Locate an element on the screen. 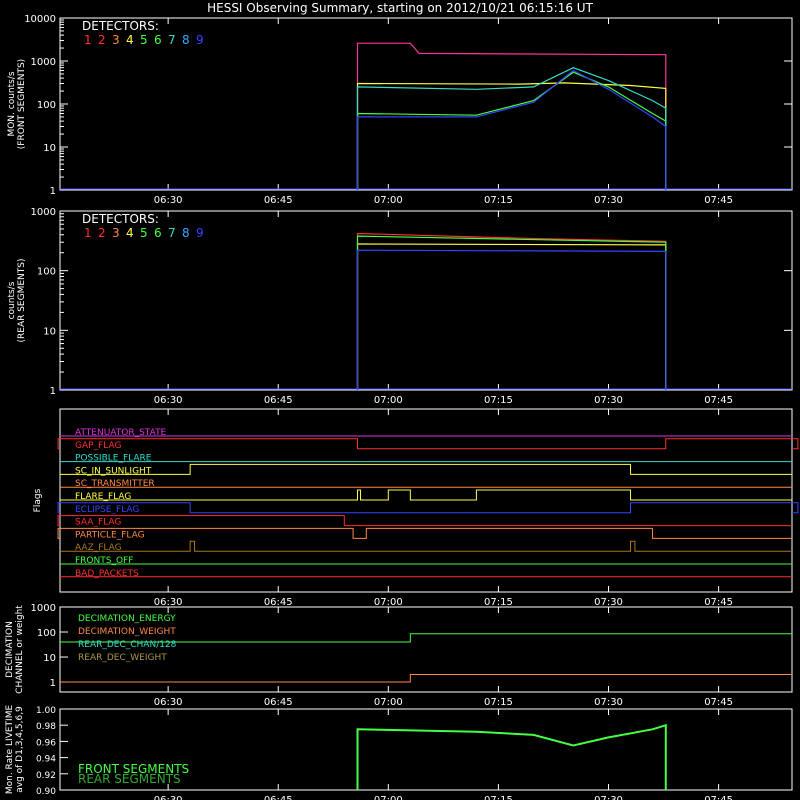  decimation-legend-3: REAR_DEC_WEIGHT is located at coordinates (122, 658).